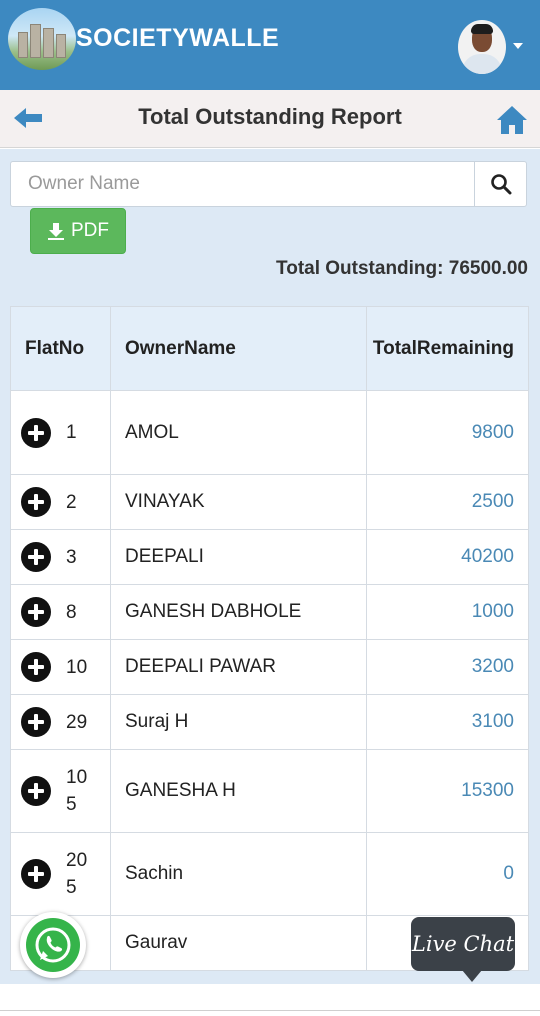 Image resolution: width=540 pixels, height=1016 pixels. Describe the element at coordinates (512, 120) in the screenshot. I see `home-icon` at that location.